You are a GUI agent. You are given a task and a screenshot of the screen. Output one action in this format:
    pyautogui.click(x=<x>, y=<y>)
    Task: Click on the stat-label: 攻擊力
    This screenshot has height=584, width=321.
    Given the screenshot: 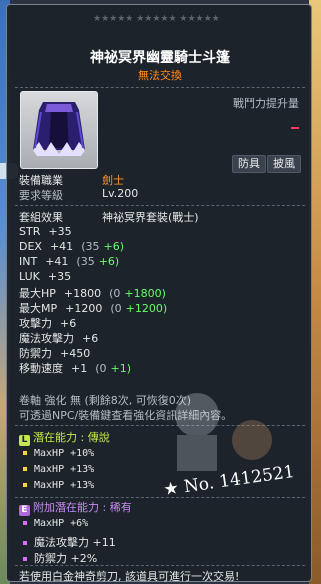 What is the action you would take?
    pyautogui.click(x=35, y=323)
    